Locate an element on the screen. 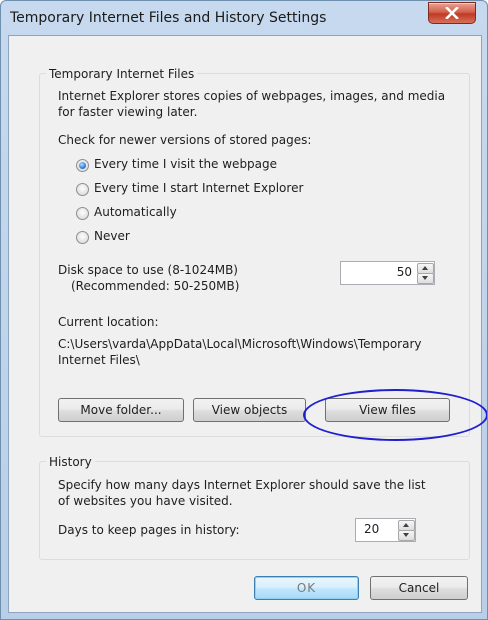 This screenshot has width=488, height=620. radio-label: Every time I visit the webpage is located at coordinates (186, 164).